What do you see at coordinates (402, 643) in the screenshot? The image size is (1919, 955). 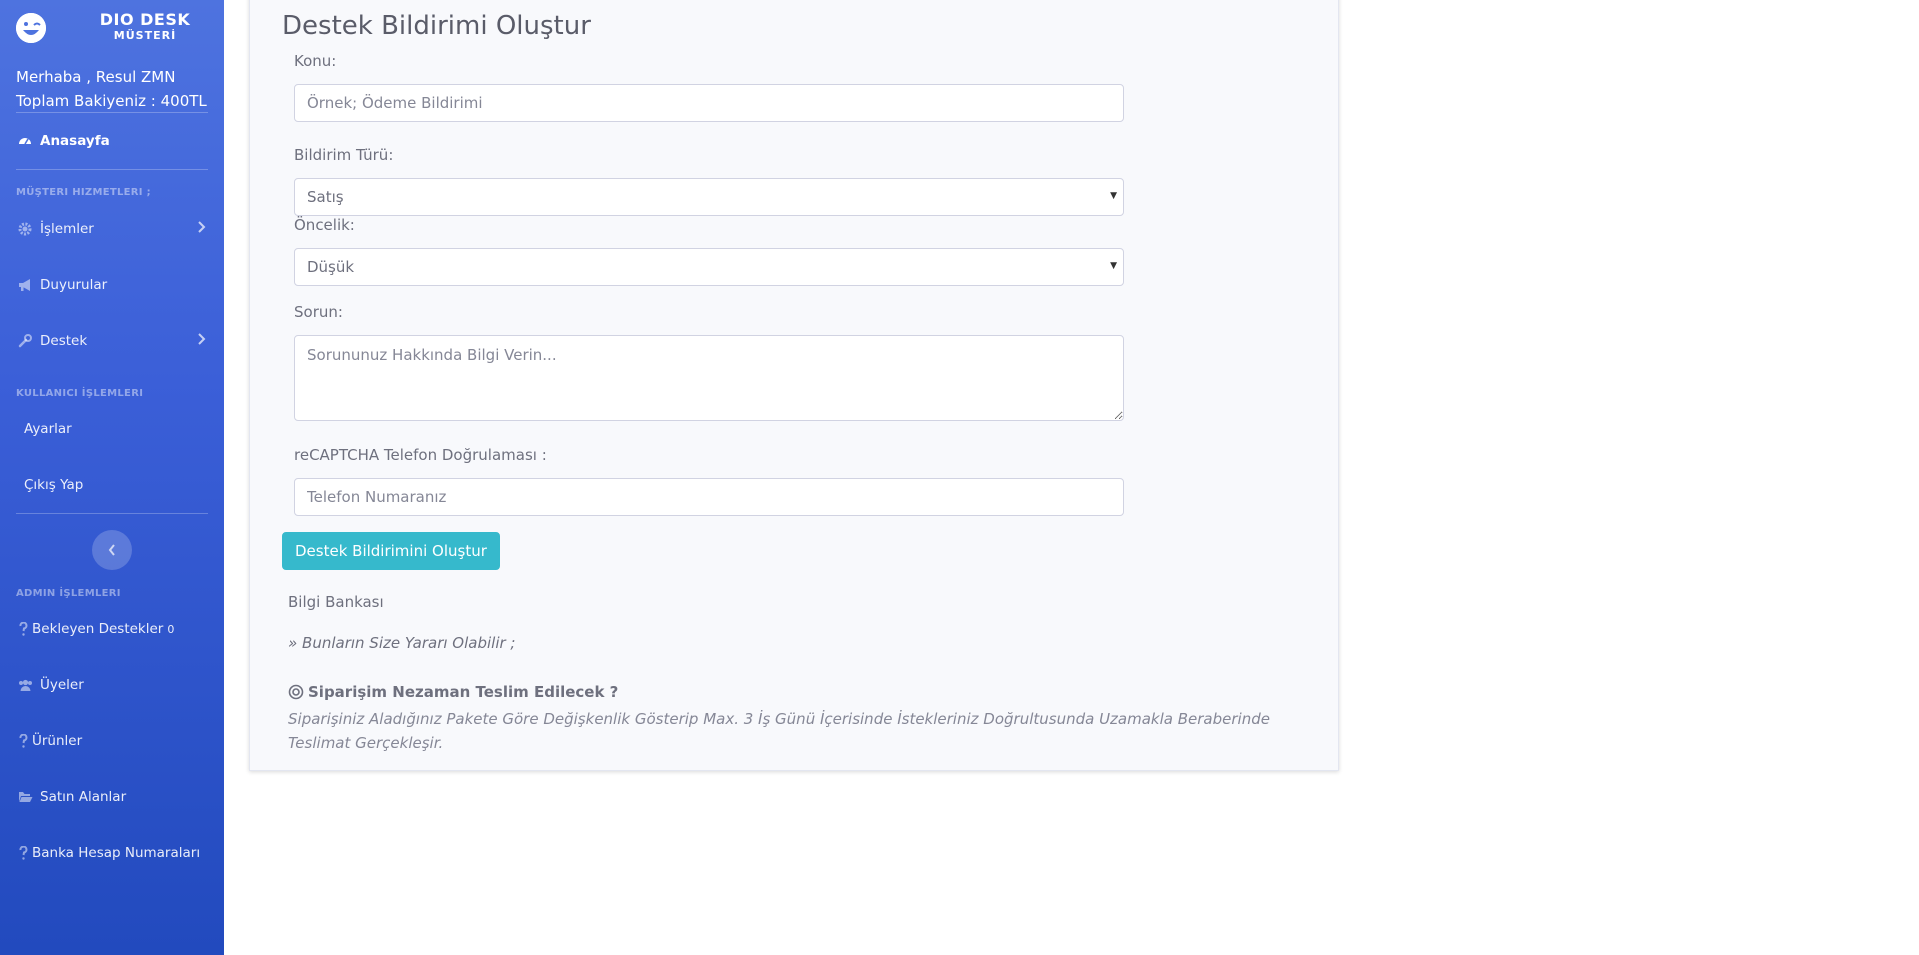 I see `knowledge-base-hint: » Bunların Size Yararı Olabilir ;` at bounding box center [402, 643].